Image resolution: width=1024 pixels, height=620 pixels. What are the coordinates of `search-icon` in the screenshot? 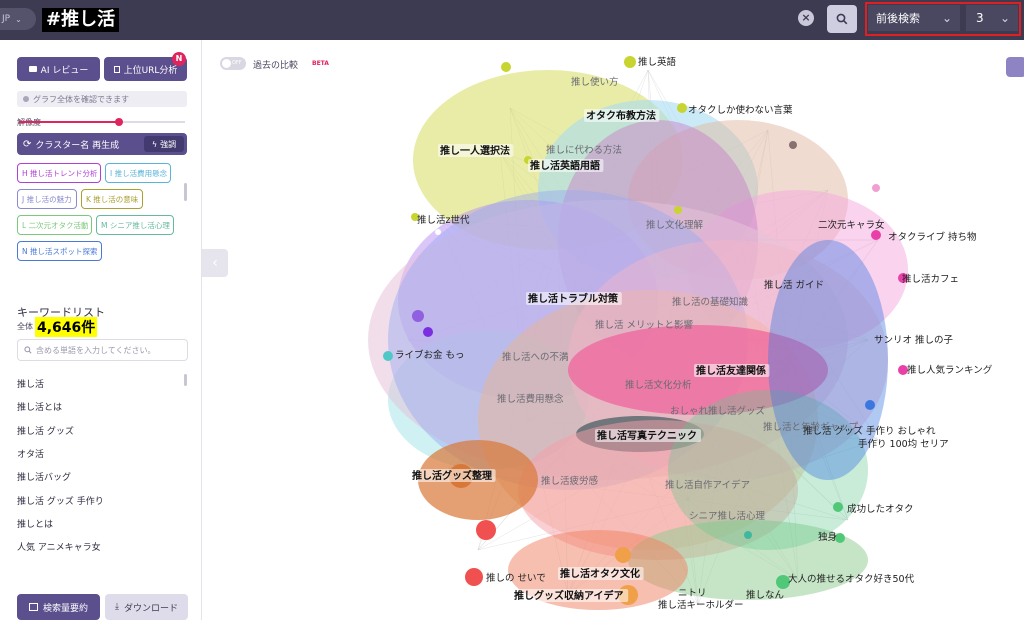 It's located at (842, 19).